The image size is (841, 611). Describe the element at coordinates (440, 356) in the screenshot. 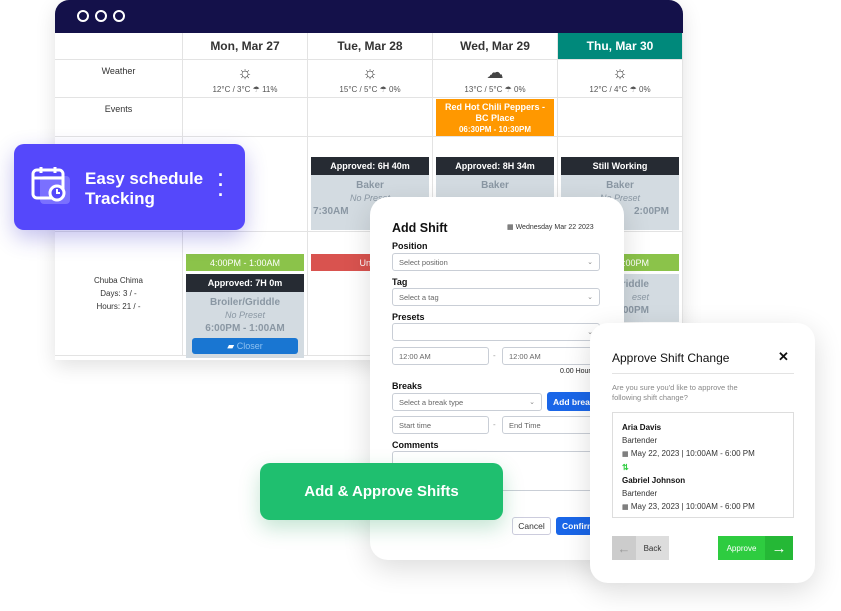

I see `start-time-input: 12:00 AM` at that location.